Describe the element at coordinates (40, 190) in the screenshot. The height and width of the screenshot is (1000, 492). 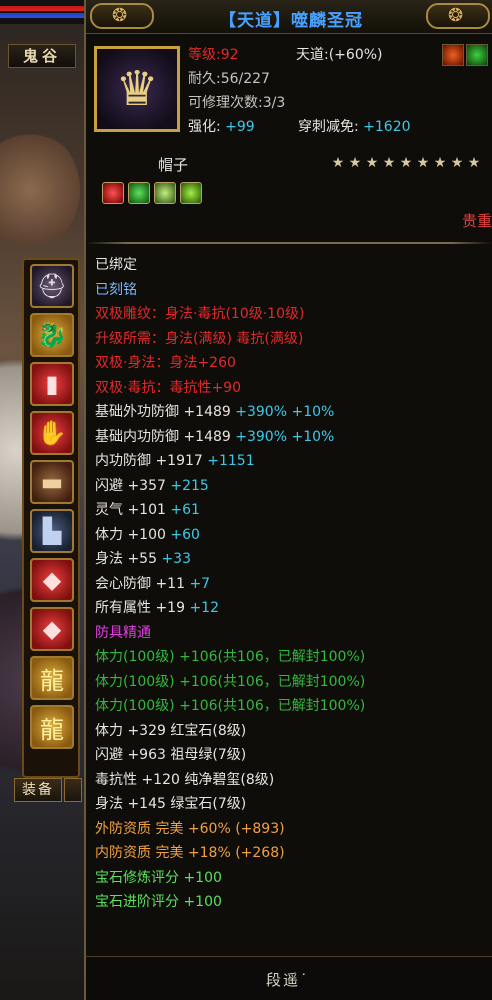
I see `scenery` at that location.